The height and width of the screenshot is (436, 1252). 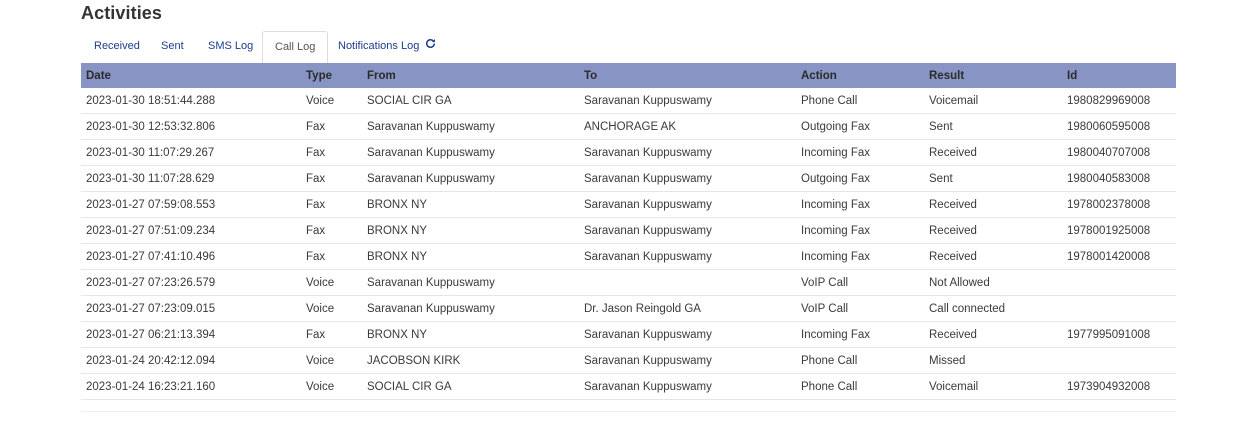 I want to click on cell-id: 1980829969008, so click(x=1119, y=101).